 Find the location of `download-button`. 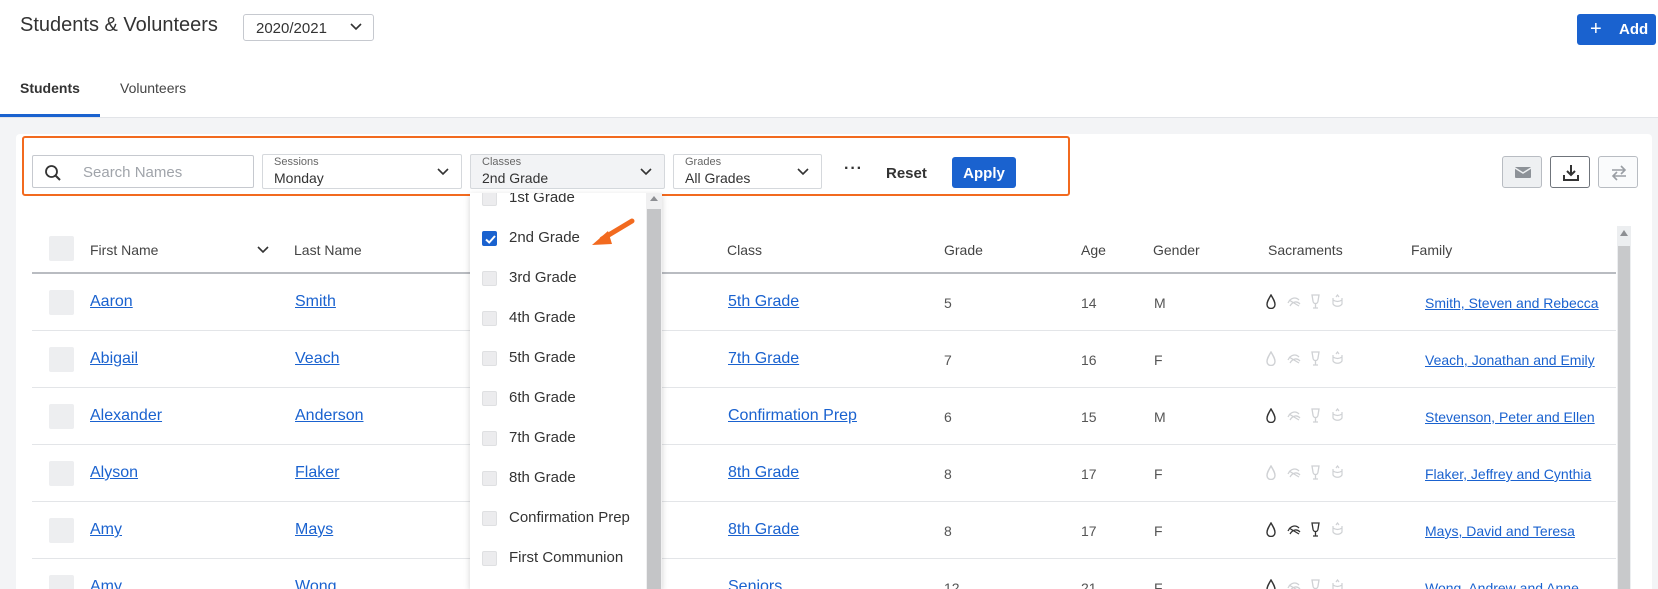

download-button is located at coordinates (1570, 172).